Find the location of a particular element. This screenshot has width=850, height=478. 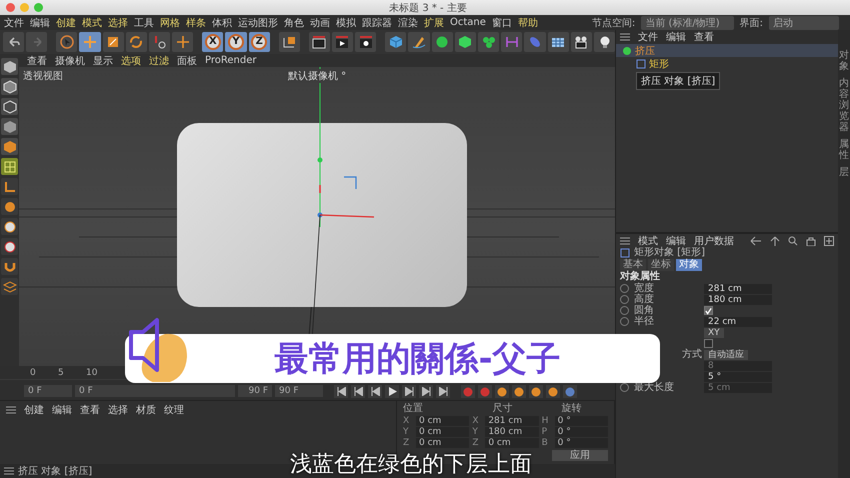

bulb-tool-button is located at coordinates (605, 42).